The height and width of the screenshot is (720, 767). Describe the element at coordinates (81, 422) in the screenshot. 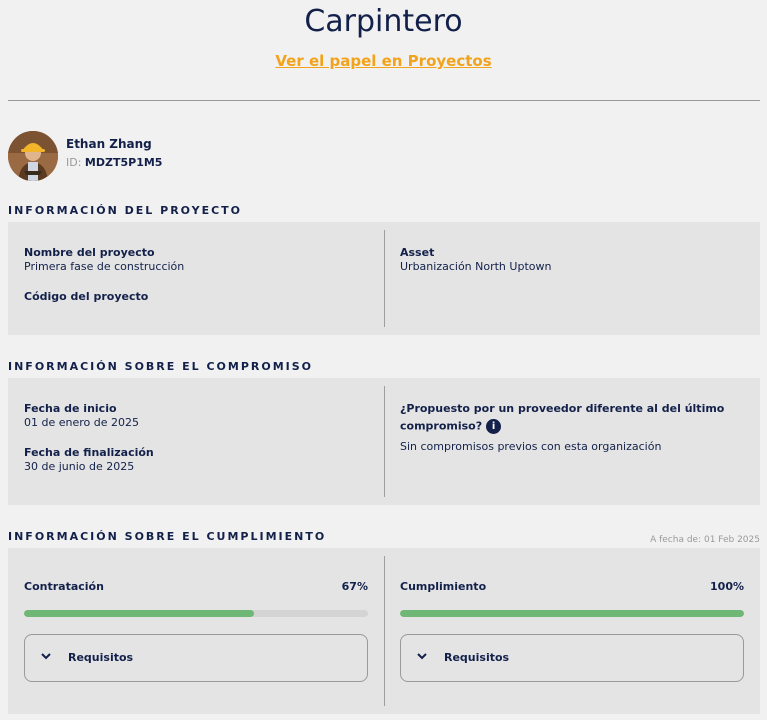

I see `start-date-value: 01 de enero de 2025` at that location.